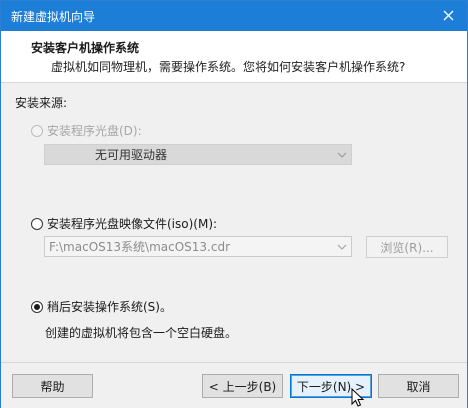 This screenshot has height=408, width=468. What do you see at coordinates (234, 16) in the screenshot?
I see `title-bar: 新建虚拟机向导` at bounding box center [234, 16].